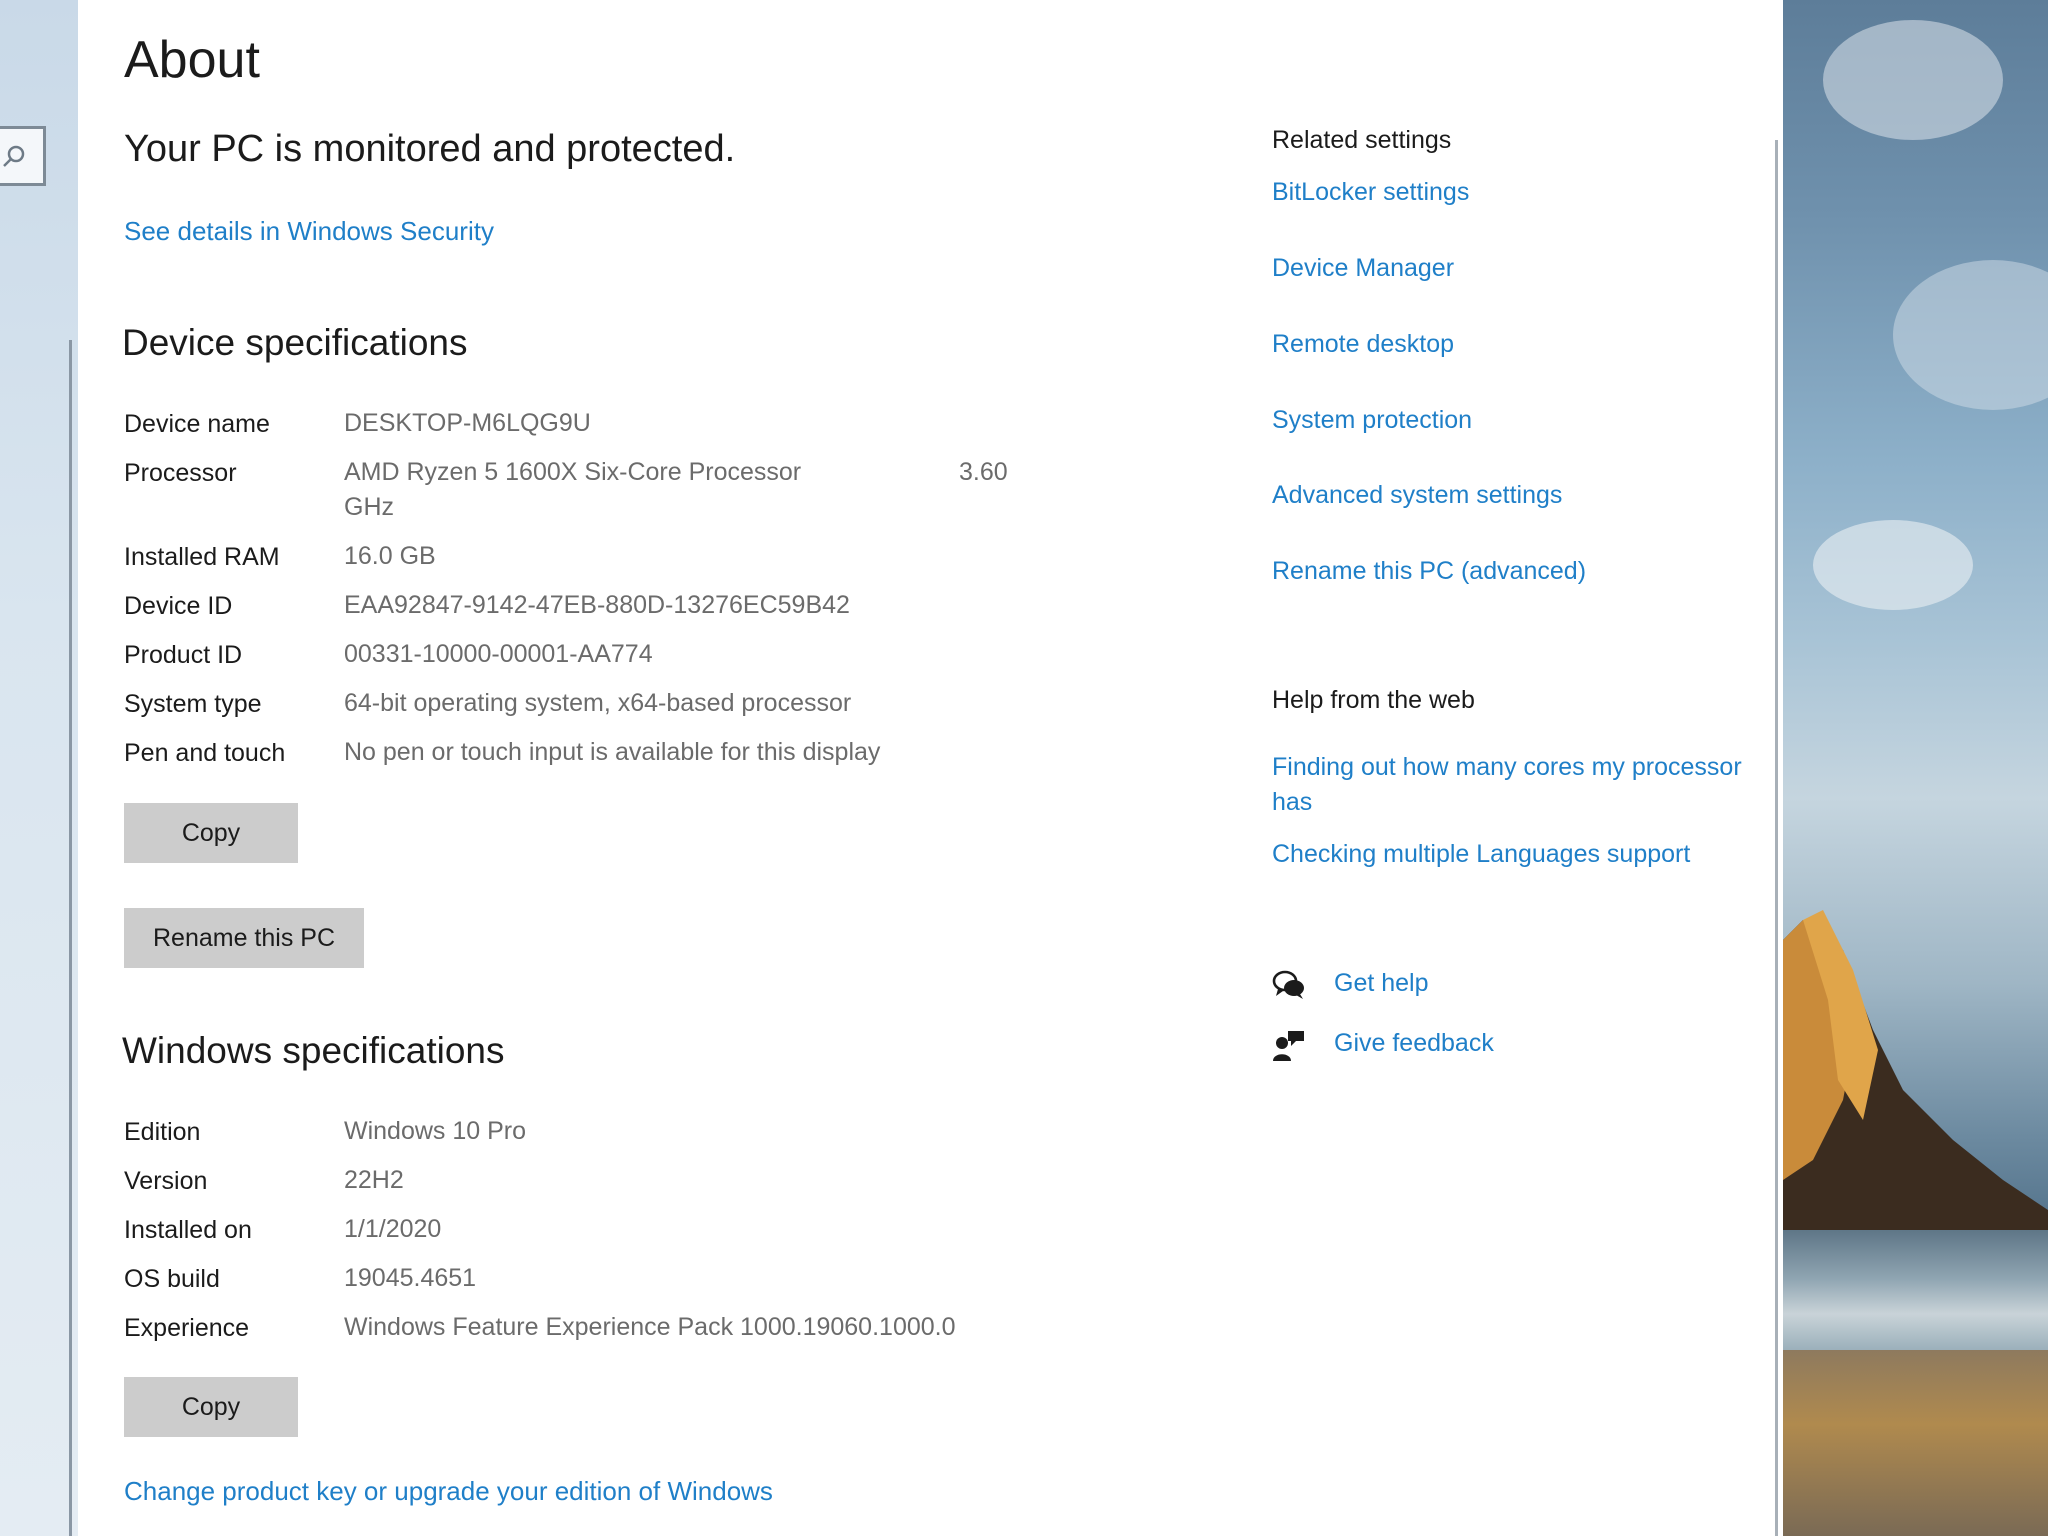 This screenshot has width=2048, height=1536. Describe the element at coordinates (390, 556) in the screenshot. I see `spec-value: 16.0 GB` at that location.